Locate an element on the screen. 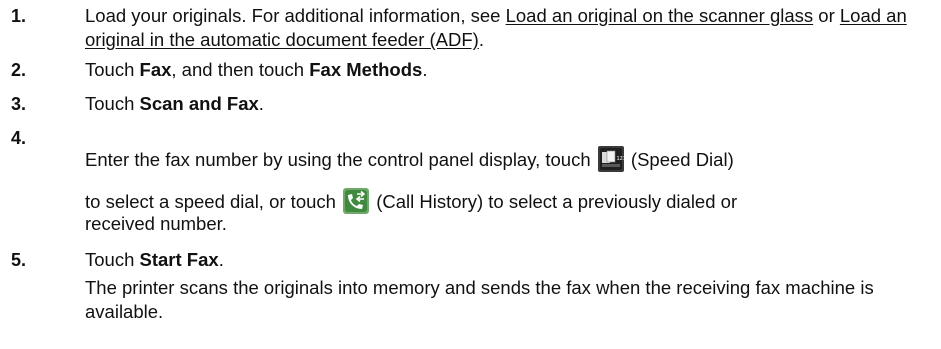  ui-term-scan-and-fax: Scan and Fax is located at coordinates (199, 103).